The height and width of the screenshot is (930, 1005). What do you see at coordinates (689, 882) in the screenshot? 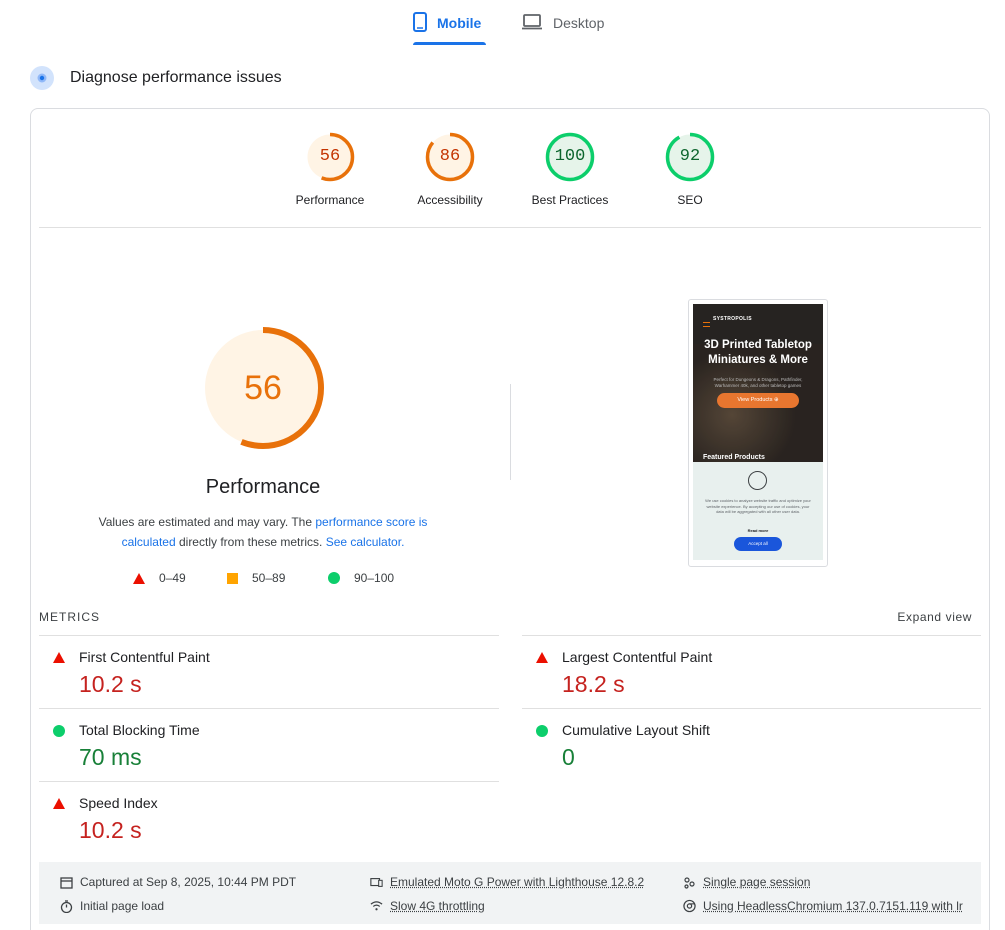
I see `session-icon` at bounding box center [689, 882].